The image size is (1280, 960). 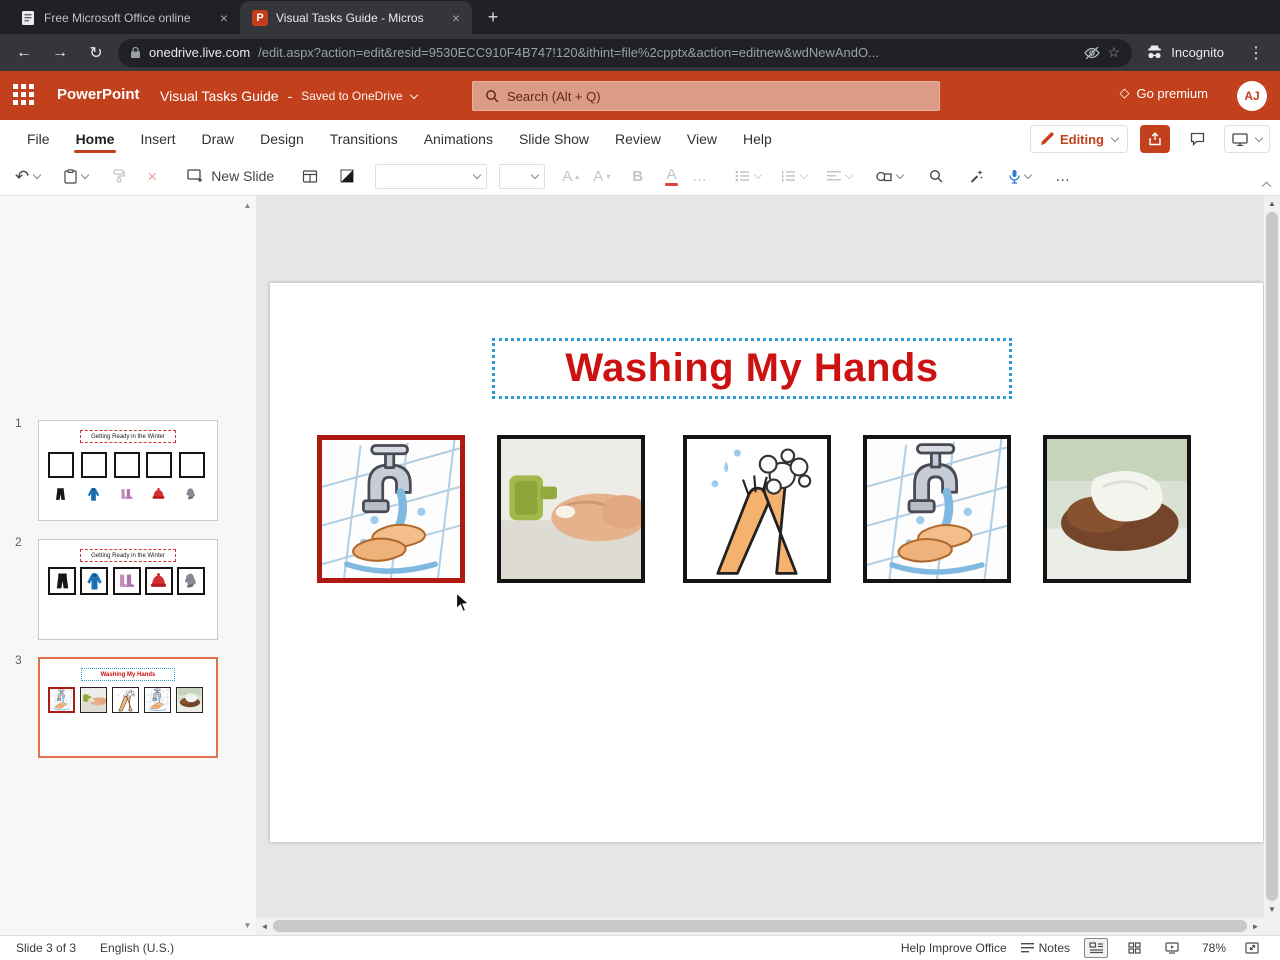 What do you see at coordinates (1172, 948) in the screenshot?
I see `slideshow-view-button` at bounding box center [1172, 948].